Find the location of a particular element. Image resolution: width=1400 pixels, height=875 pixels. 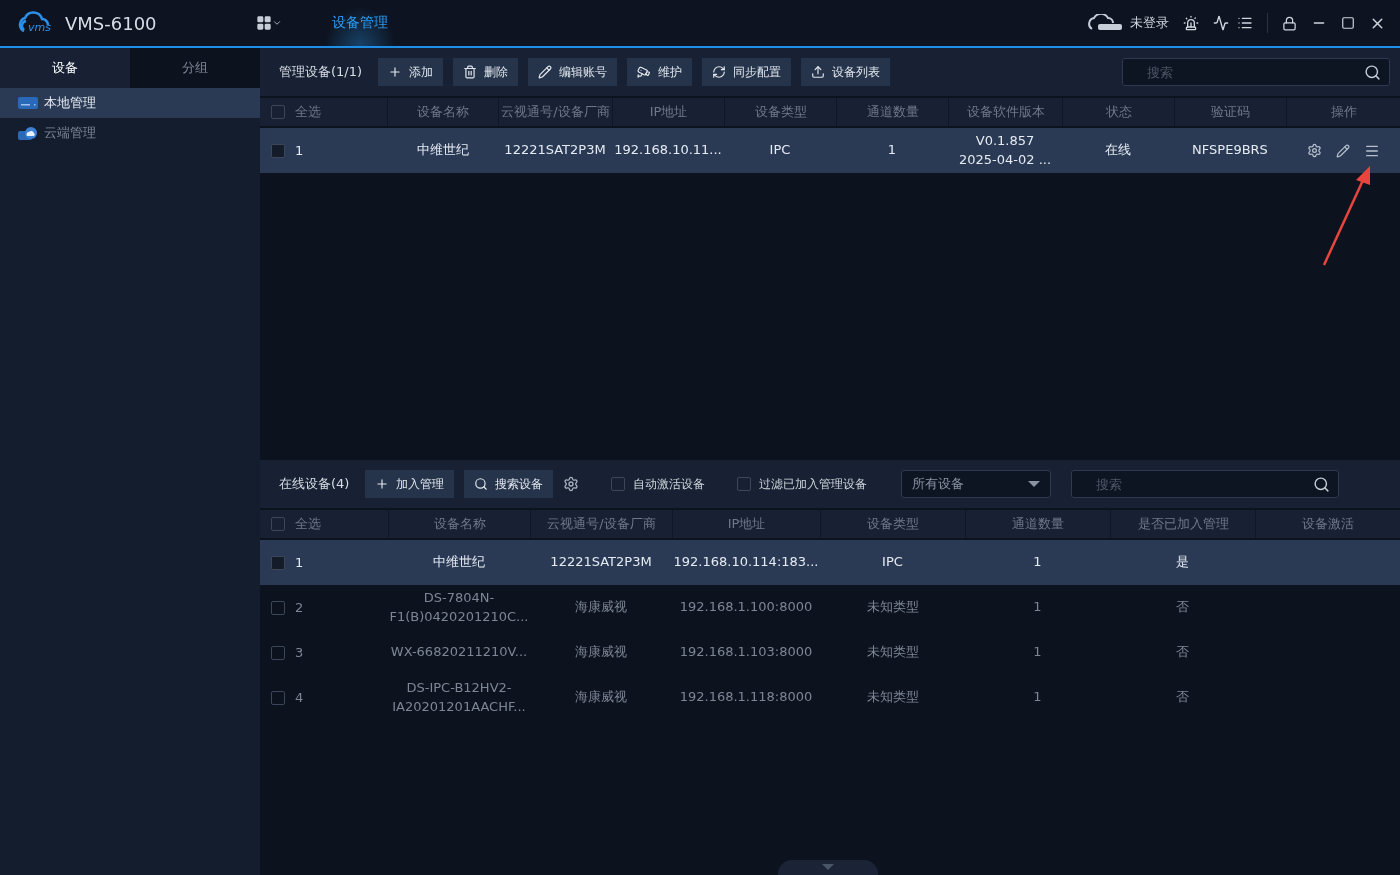

apps-grid-icon is located at coordinates (269, 23).